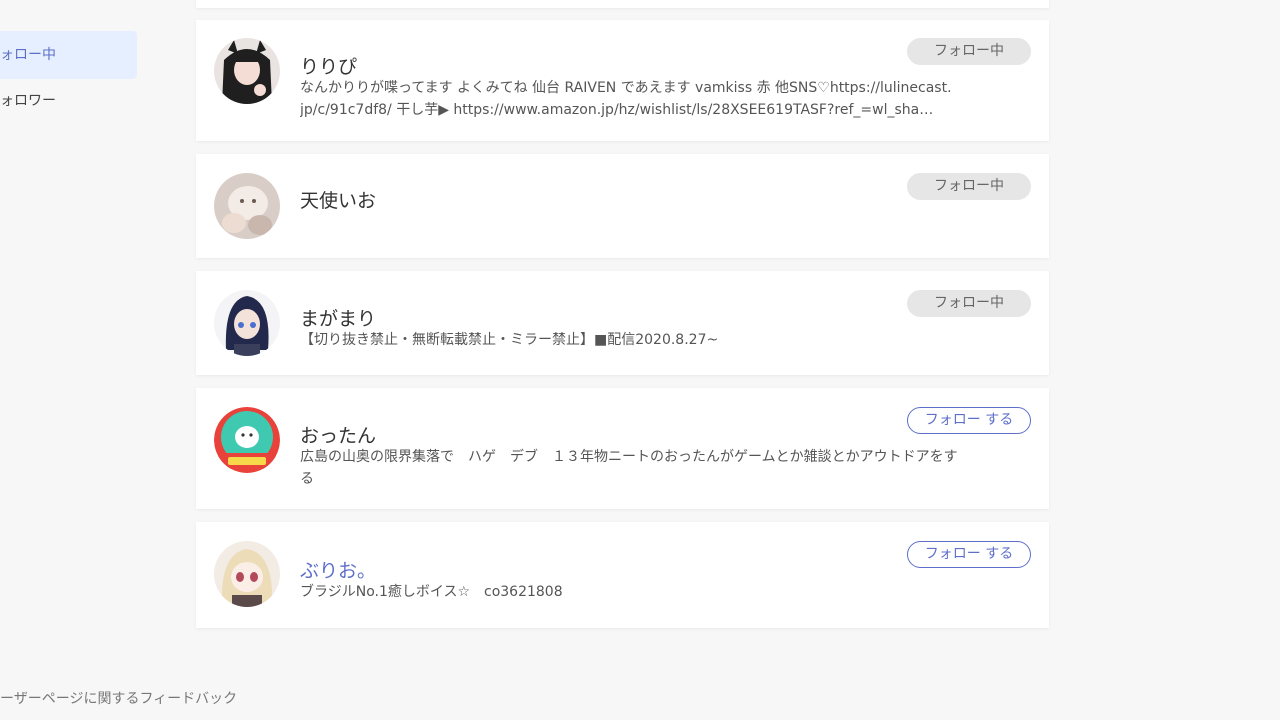  What do you see at coordinates (328, 65) in the screenshot?
I see `user-name: りりぴ` at bounding box center [328, 65].